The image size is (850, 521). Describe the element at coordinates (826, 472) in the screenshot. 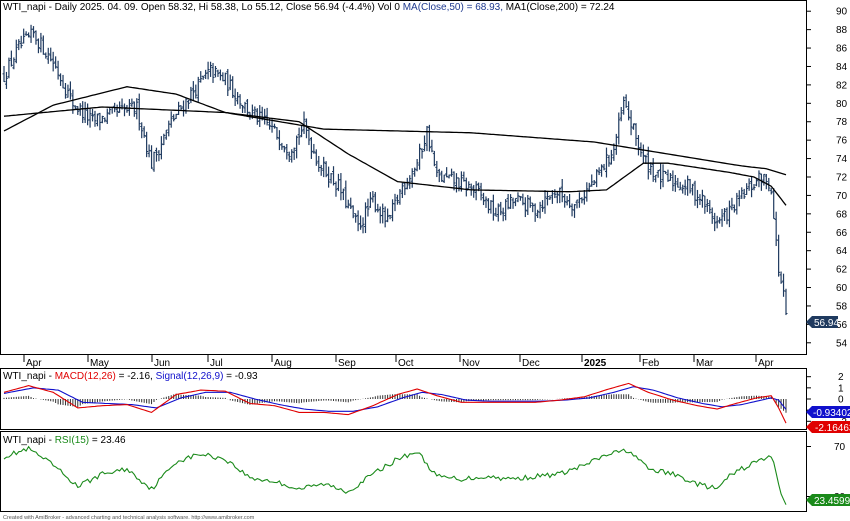

I see `rsi-axis: 3070` at that location.